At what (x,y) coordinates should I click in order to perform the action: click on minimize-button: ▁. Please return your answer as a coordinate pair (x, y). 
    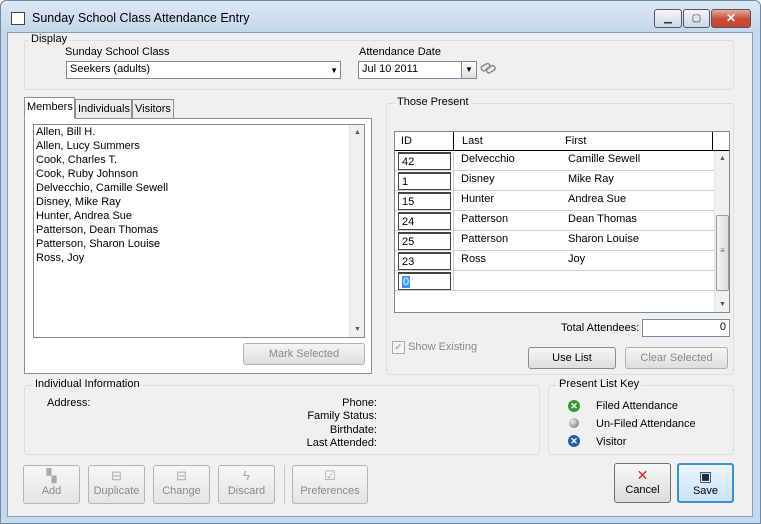
    Looking at the image, I should click on (668, 18).